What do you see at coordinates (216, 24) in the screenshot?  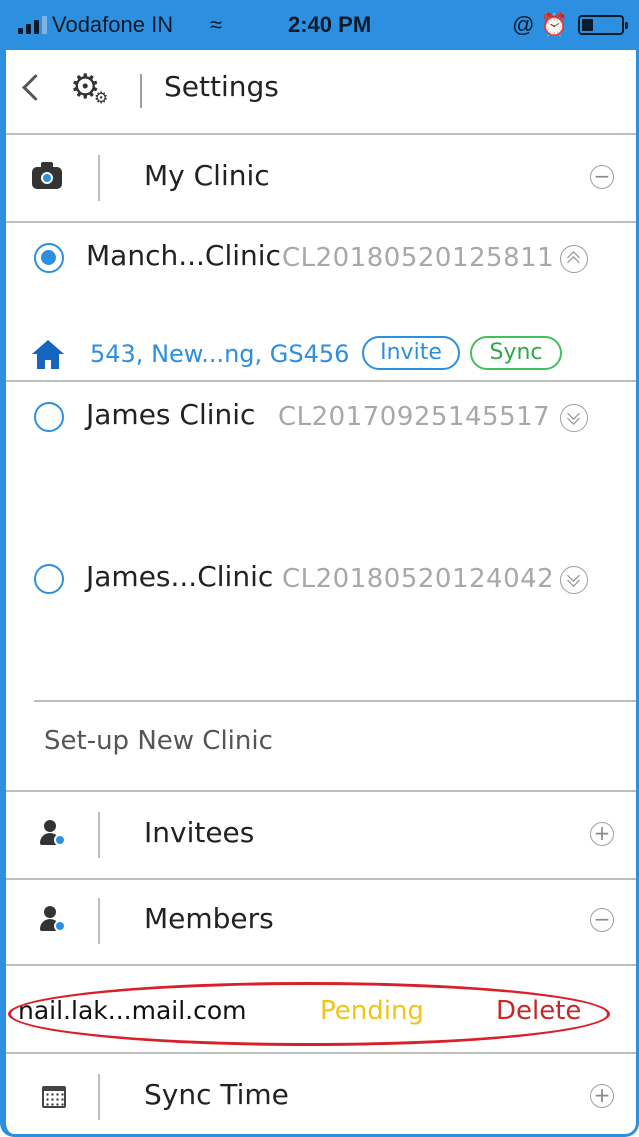 I see `wifi-icon: ≈` at bounding box center [216, 24].